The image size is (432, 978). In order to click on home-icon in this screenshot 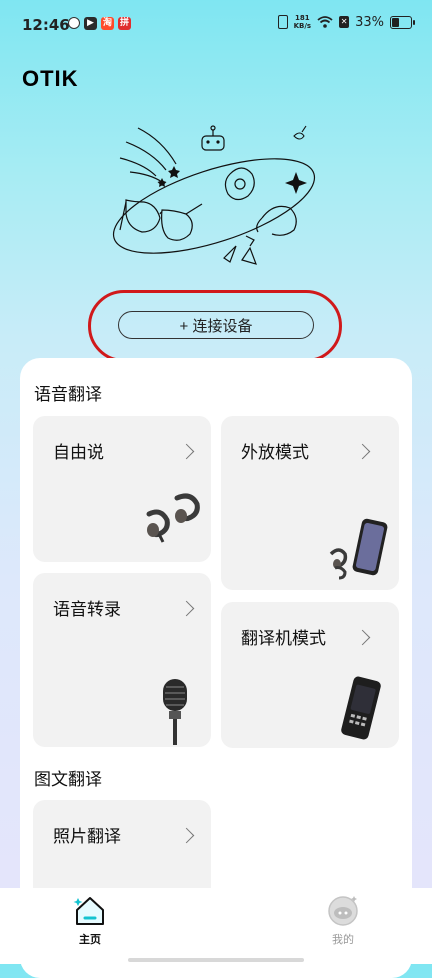, I will do `click(88, 911)`.